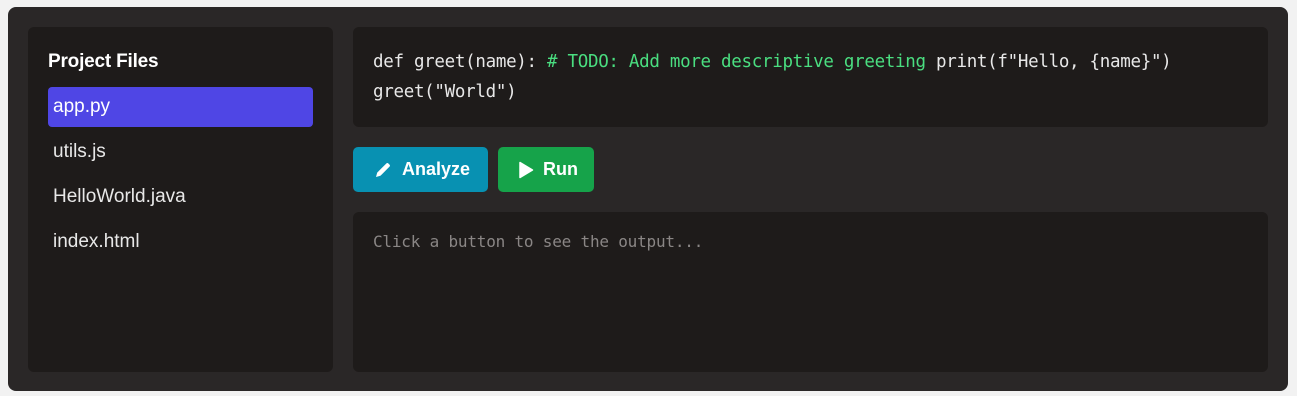  I want to click on file-item-utils-js: utils.js, so click(180, 152).